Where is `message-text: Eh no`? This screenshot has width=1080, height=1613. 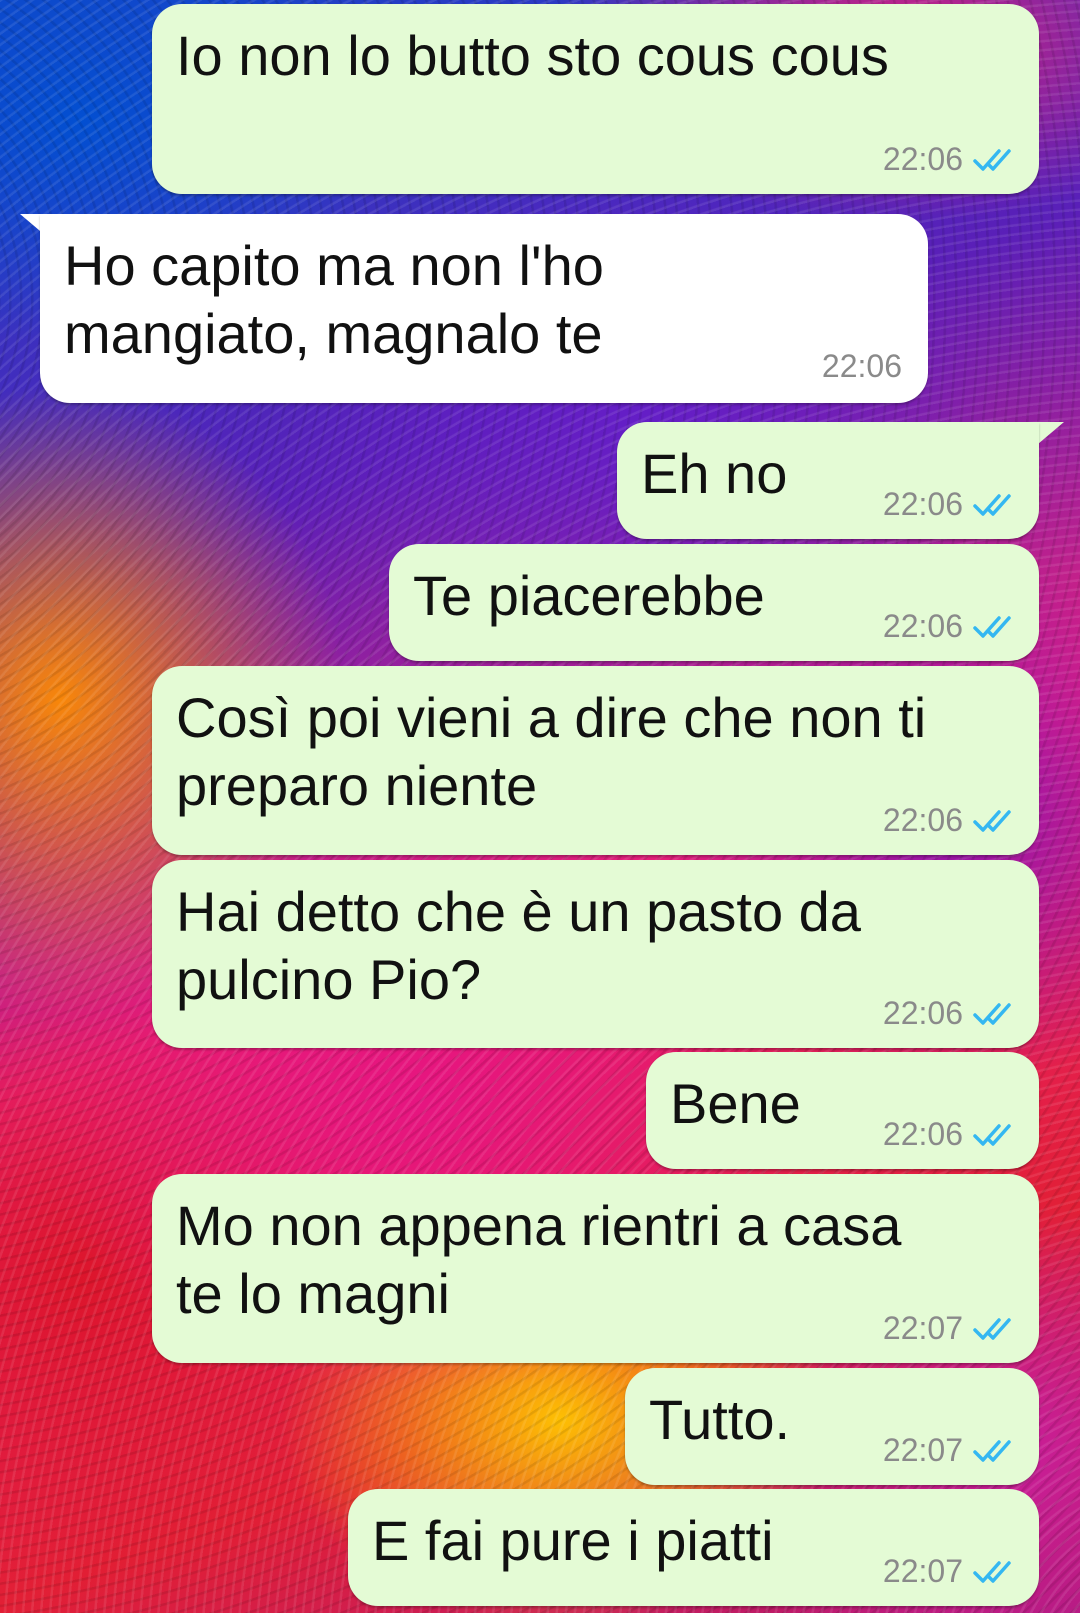
message-text: Eh no is located at coordinates (714, 473).